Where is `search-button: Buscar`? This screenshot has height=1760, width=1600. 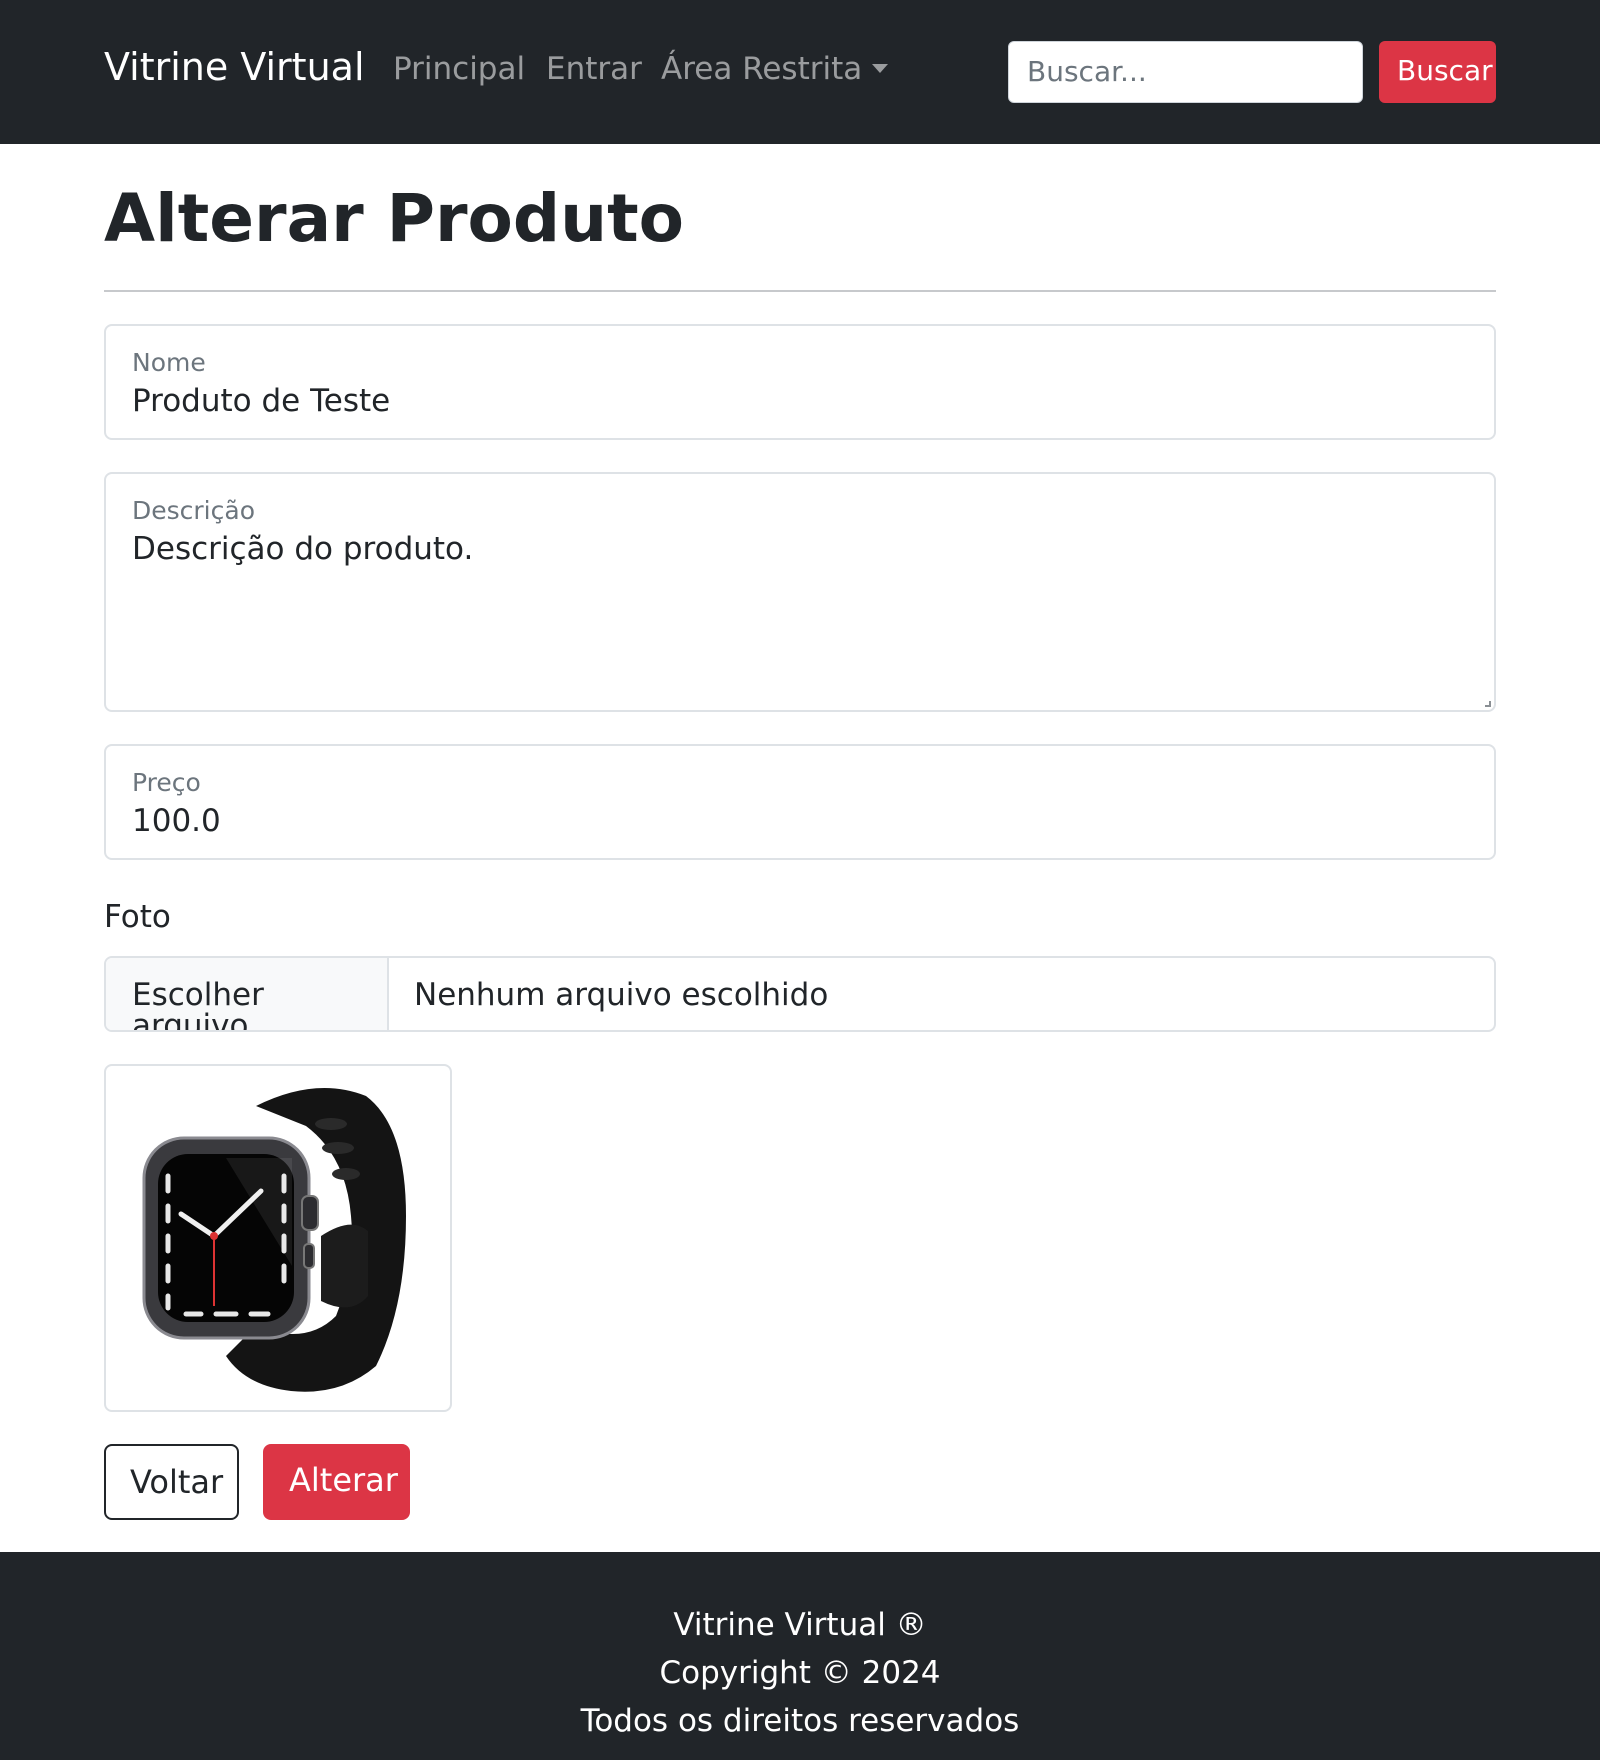
search-button: Buscar is located at coordinates (1437, 72).